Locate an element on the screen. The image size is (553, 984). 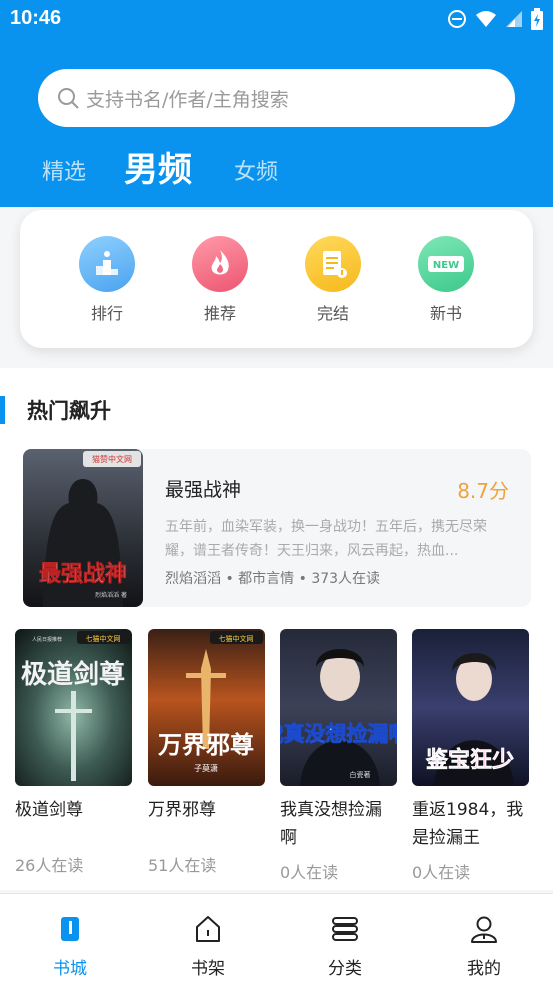
profile-icon is located at coordinates (484, 929).